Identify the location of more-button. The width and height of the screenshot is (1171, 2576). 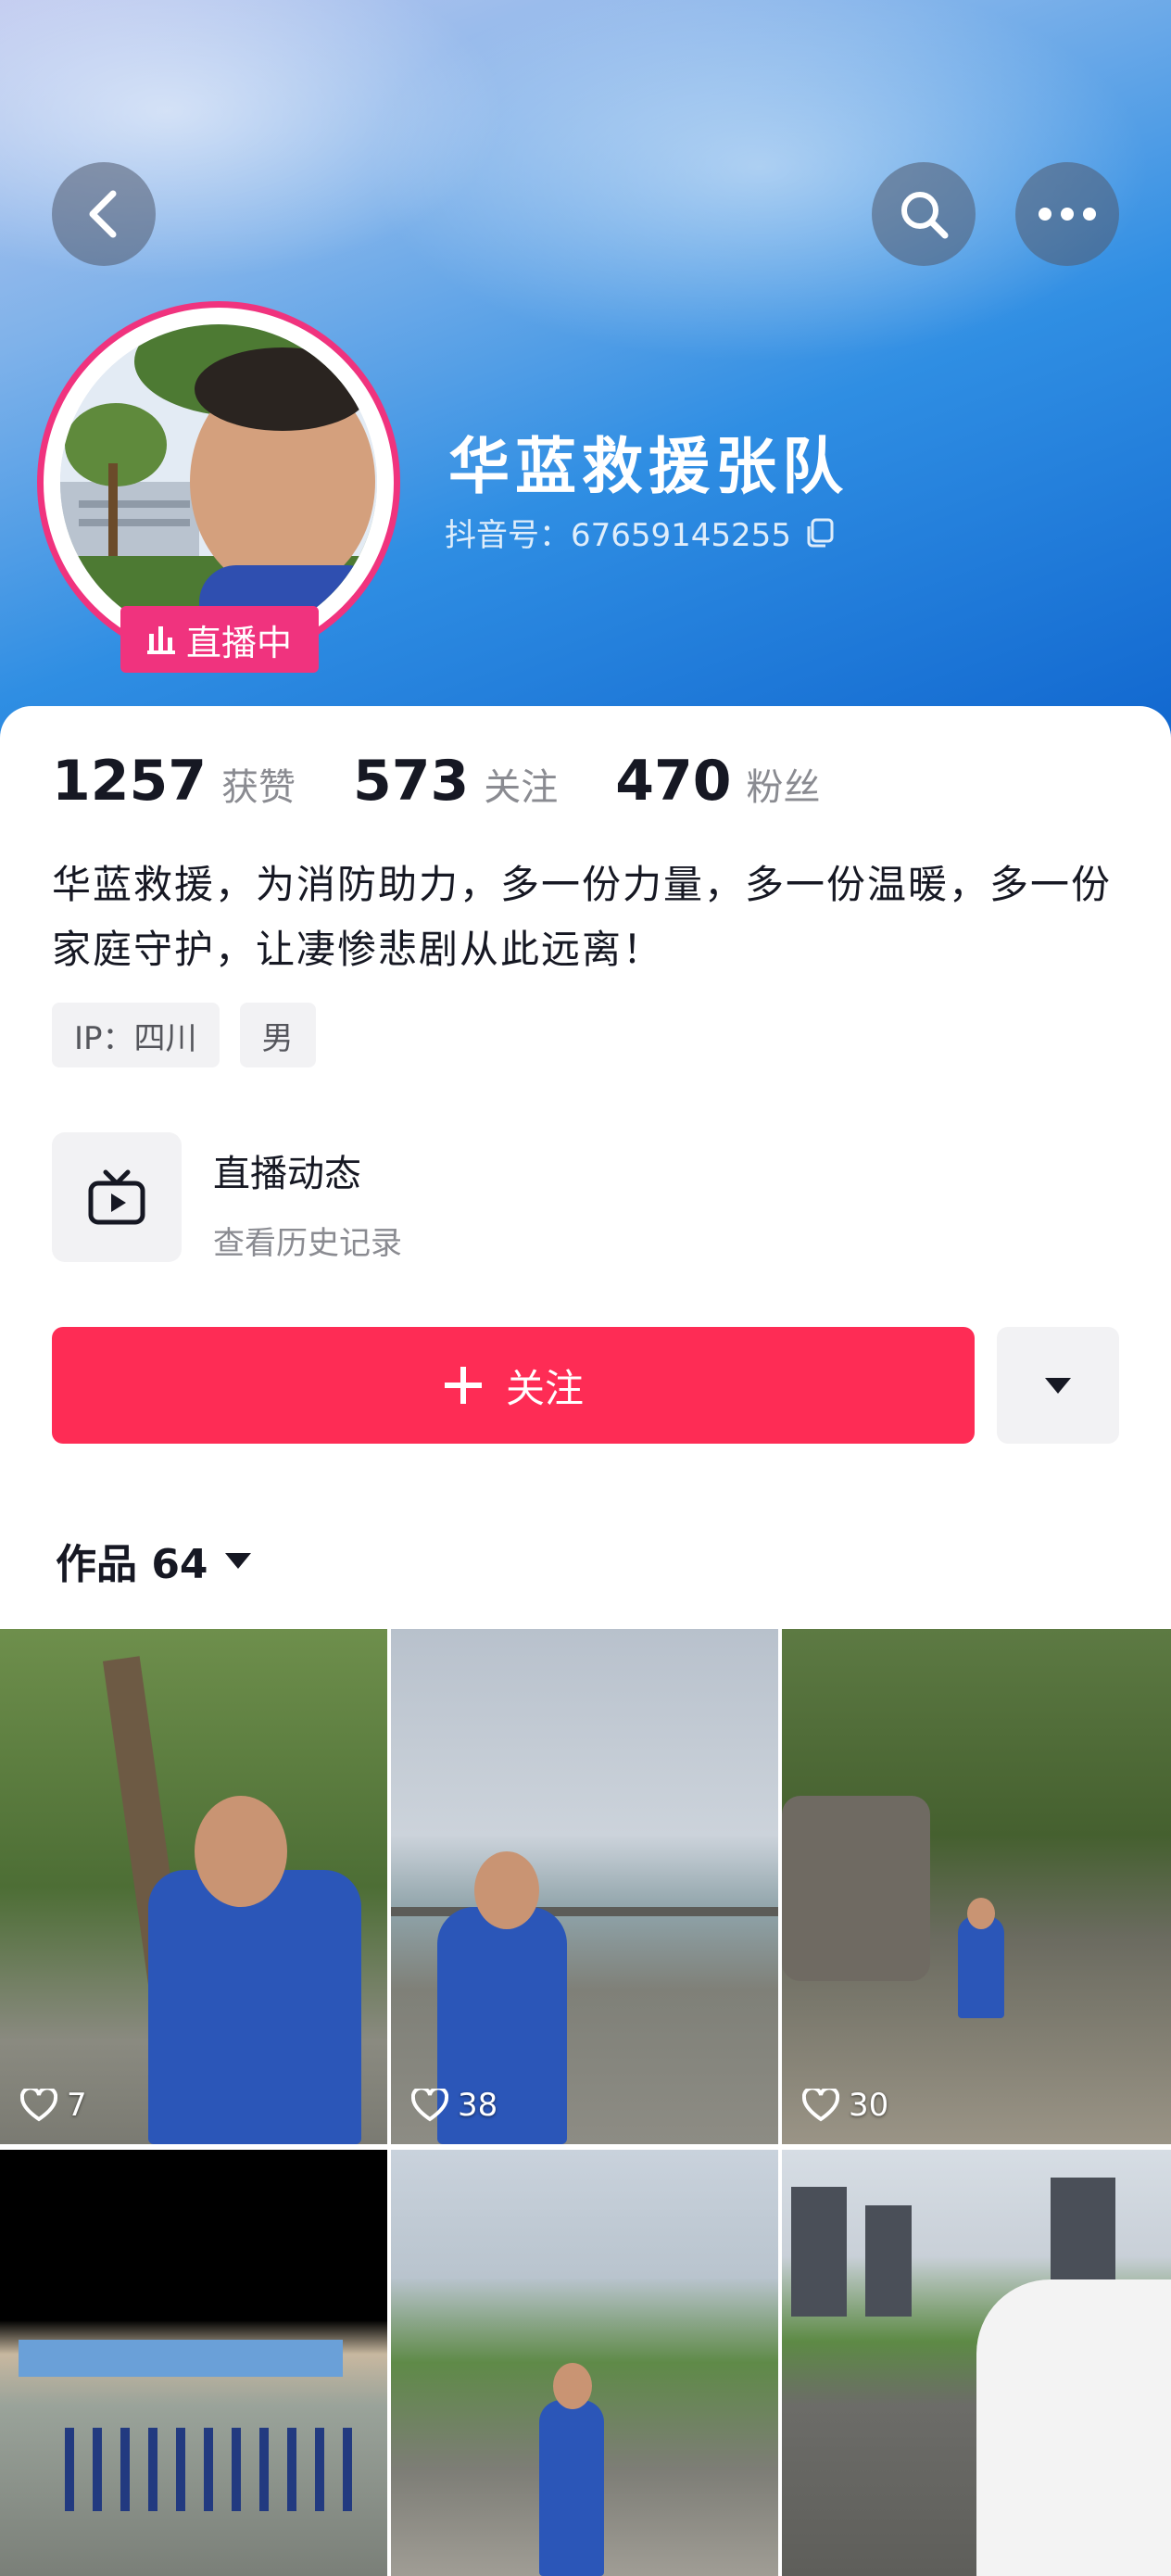
(1067, 214).